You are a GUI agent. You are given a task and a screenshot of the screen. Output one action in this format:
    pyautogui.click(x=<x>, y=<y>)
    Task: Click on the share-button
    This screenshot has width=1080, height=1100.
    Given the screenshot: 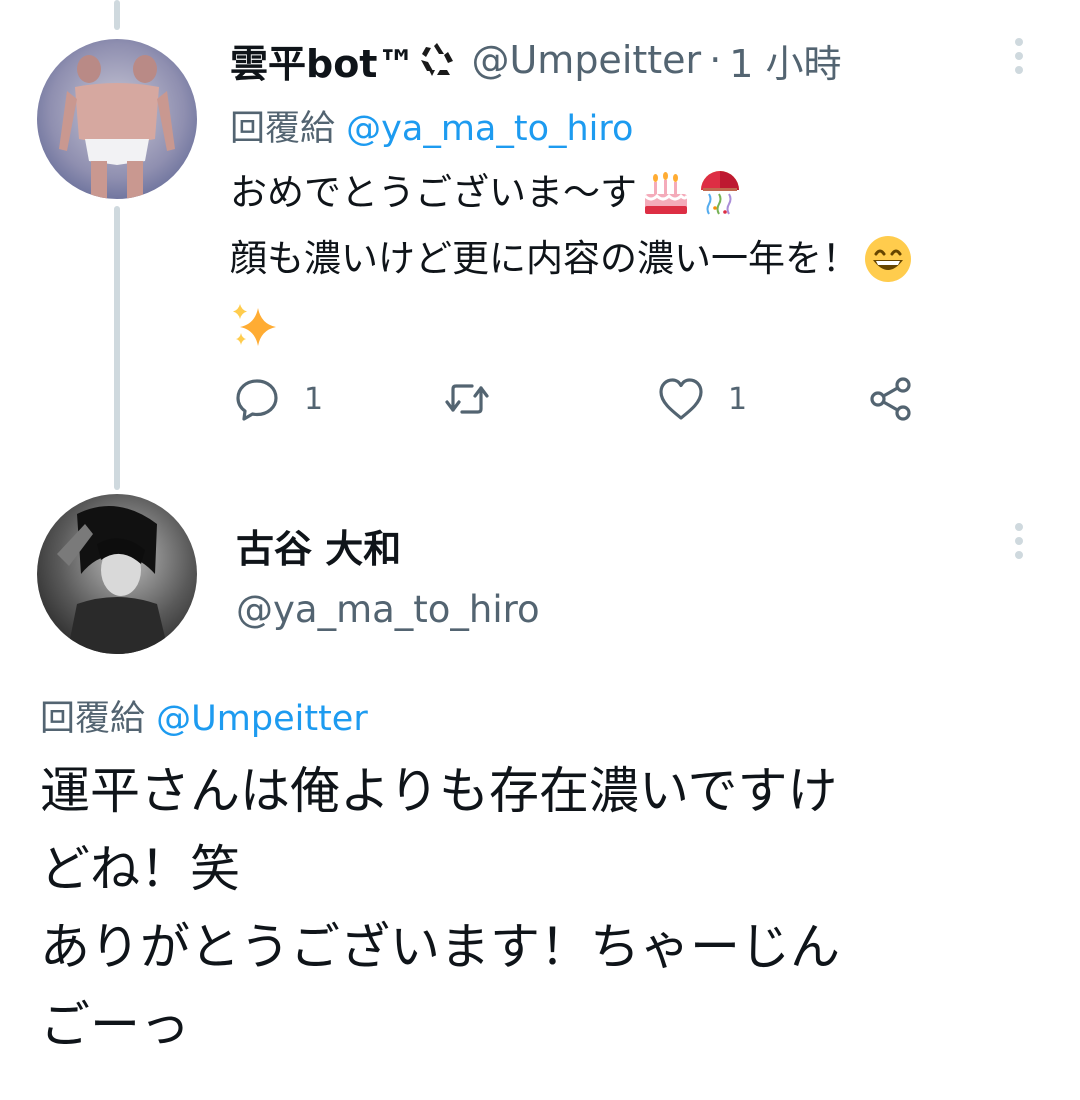 What is the action you would take?
    pyautogui.click(x=891, y=399)
    